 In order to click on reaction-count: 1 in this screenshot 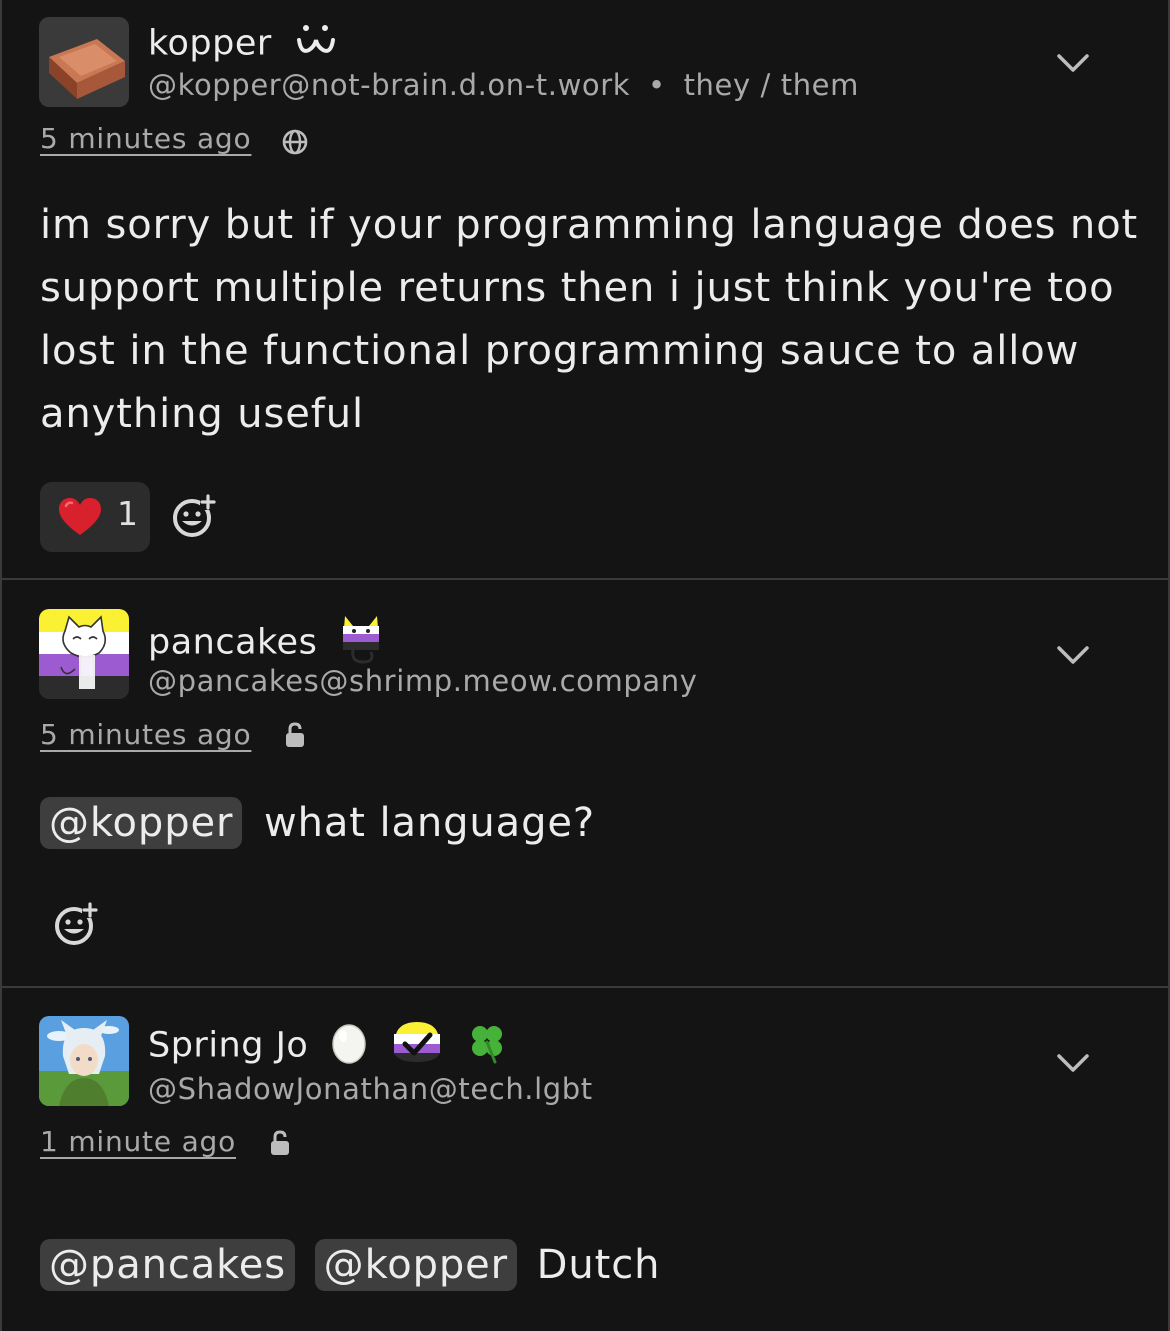, I will do `click(127, 513)`.